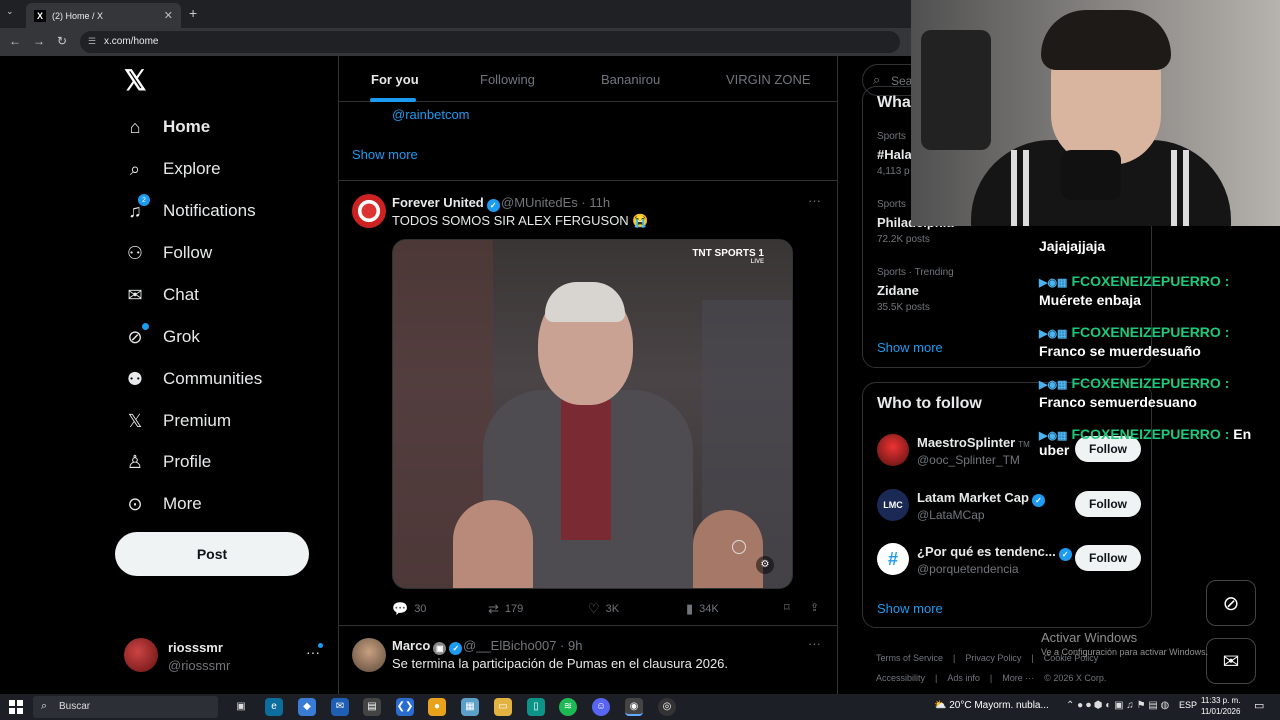  I want to click on envelope-icon: ✉, so click(1231, 661).